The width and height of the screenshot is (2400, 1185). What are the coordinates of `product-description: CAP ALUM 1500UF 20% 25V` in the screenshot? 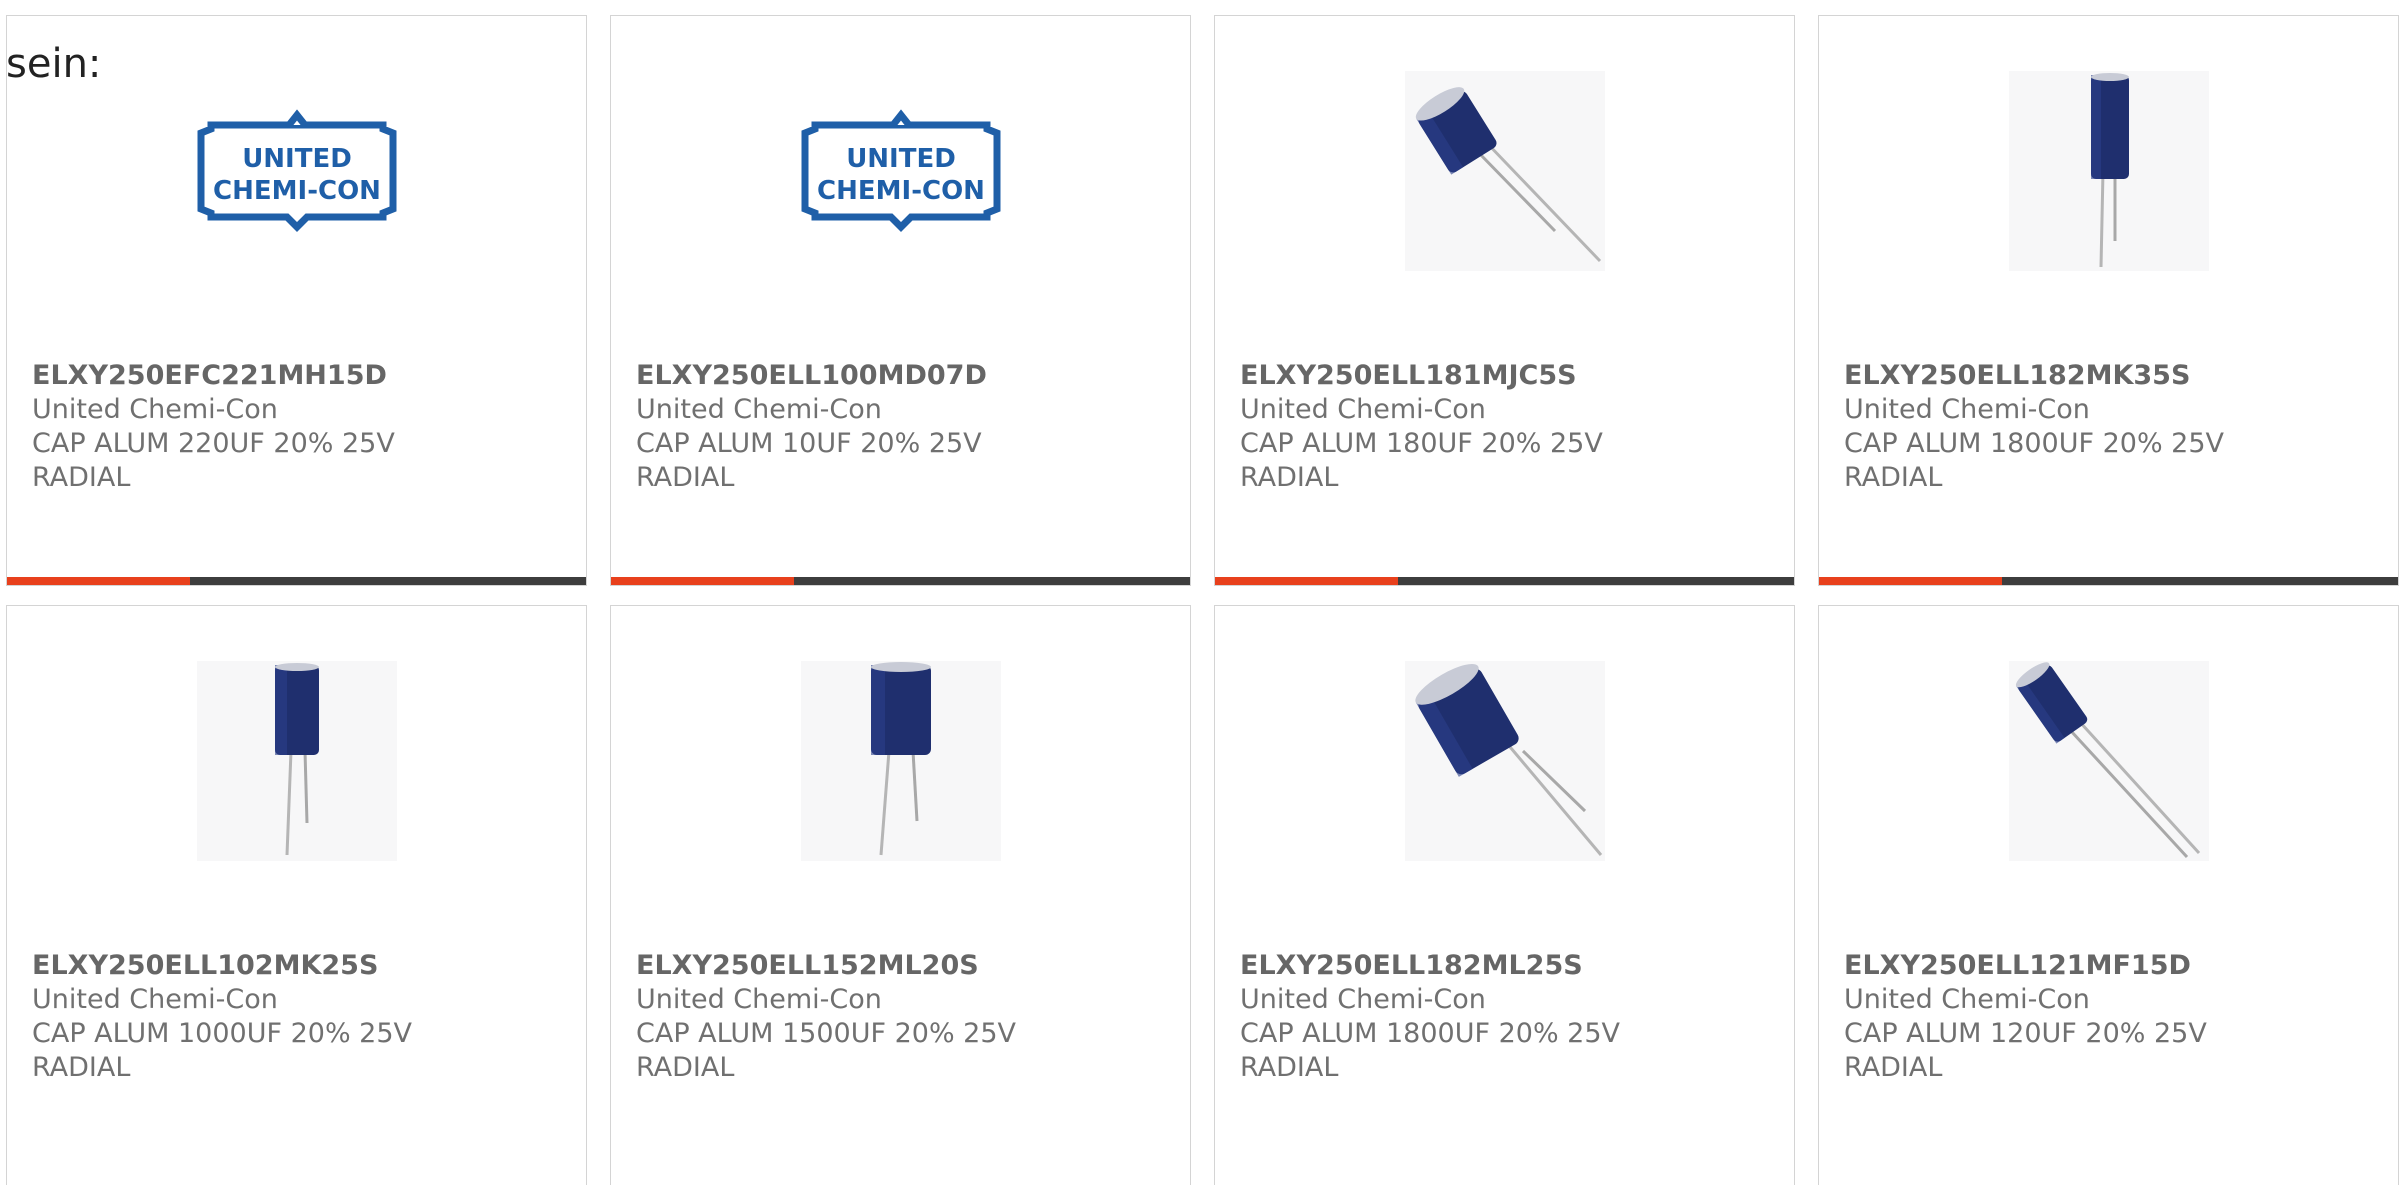 It's located at (826, 1033).